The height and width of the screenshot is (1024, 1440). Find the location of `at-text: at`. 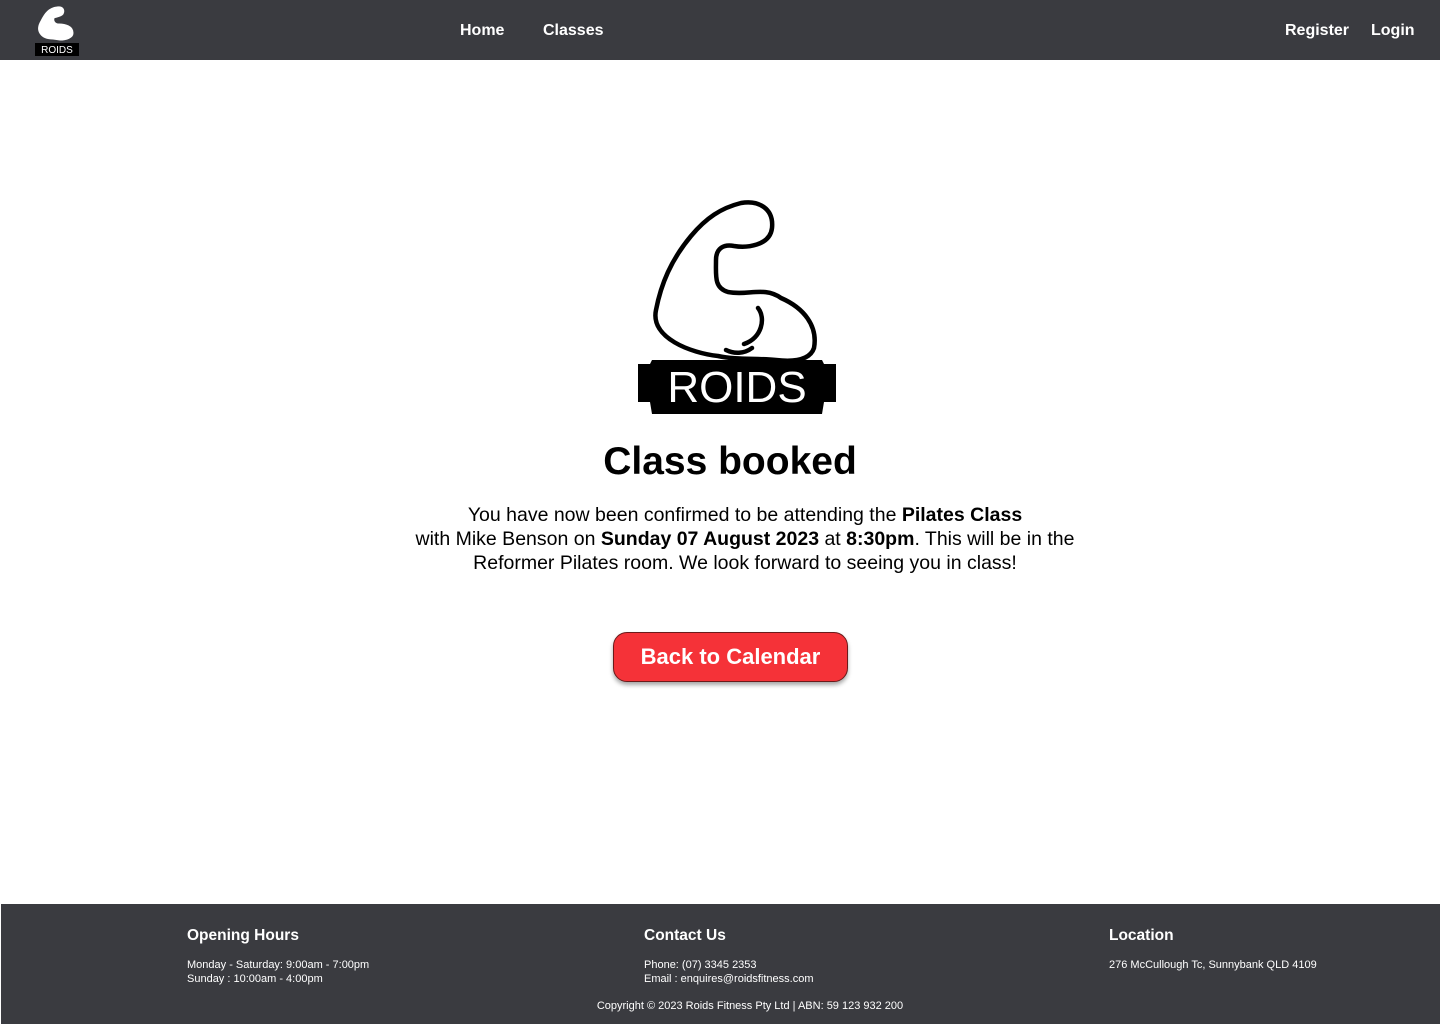

at-text: at is located at coordinates (833, 539).